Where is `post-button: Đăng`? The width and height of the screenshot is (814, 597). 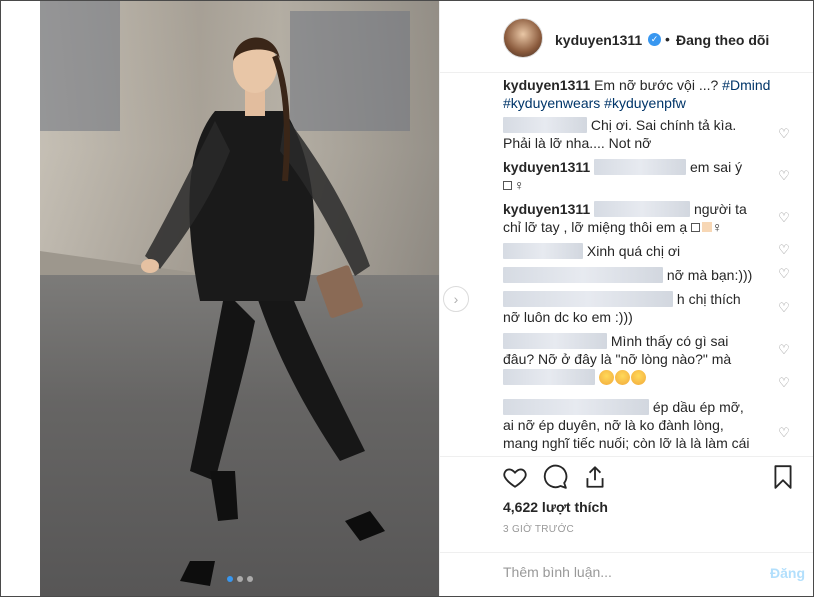 post-button: Đăng is located at coordinates (787, 573).